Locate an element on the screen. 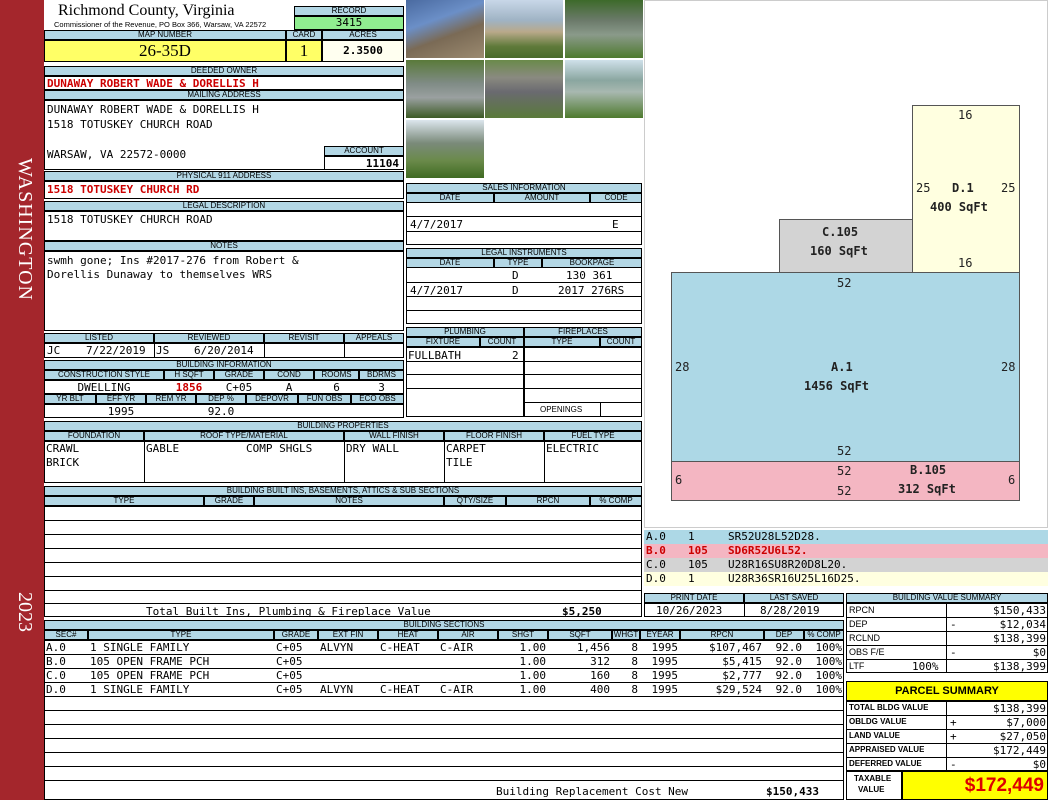 The image size is (1050, 800). account-value: 11104 is located at coordinates (364, 163).